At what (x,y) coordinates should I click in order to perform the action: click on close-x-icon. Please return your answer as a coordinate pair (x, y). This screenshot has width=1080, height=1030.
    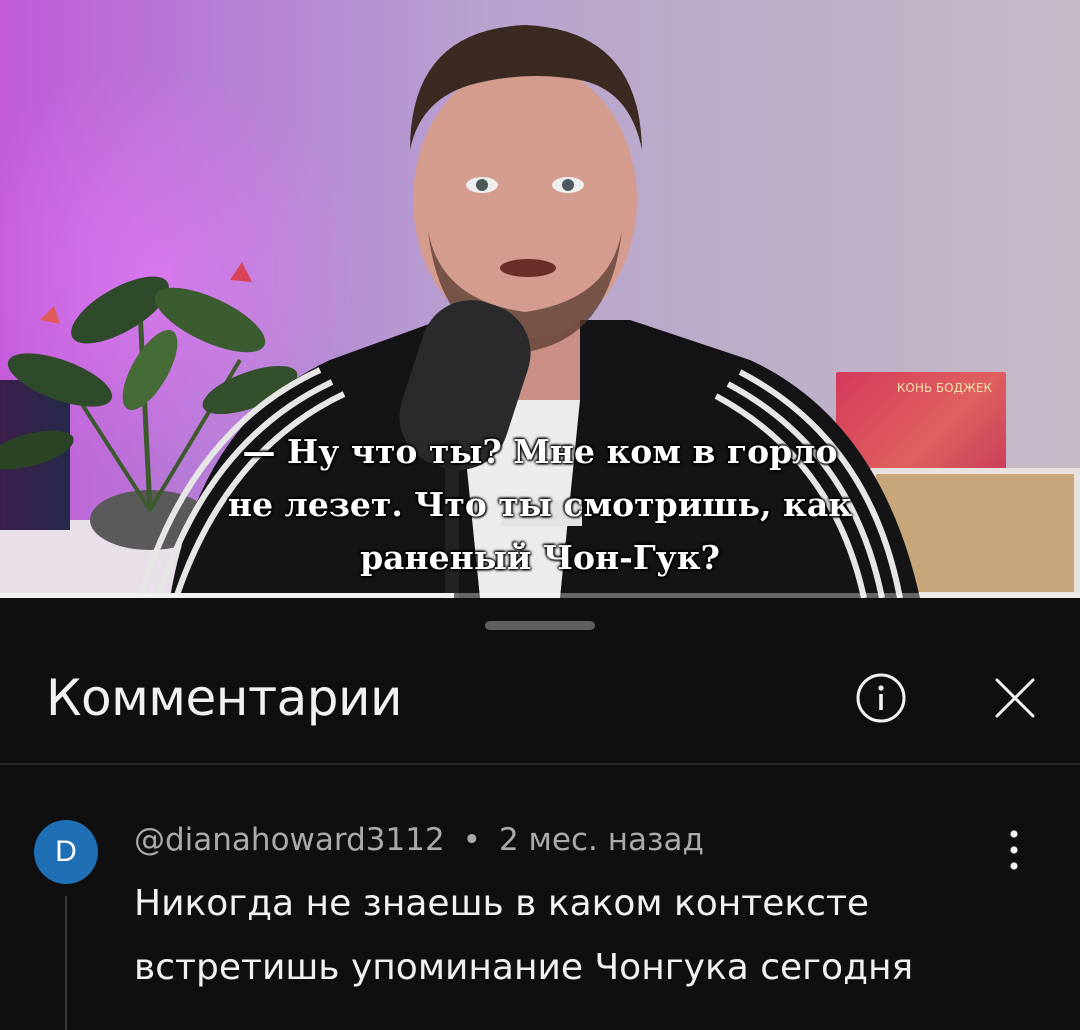
    Looking at the image, I should click on (1015, 698).